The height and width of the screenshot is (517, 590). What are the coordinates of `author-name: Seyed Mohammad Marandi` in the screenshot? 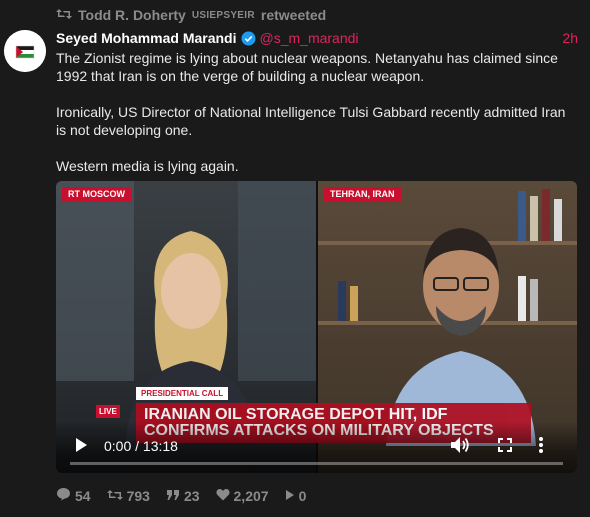 It's located at (146, 38).